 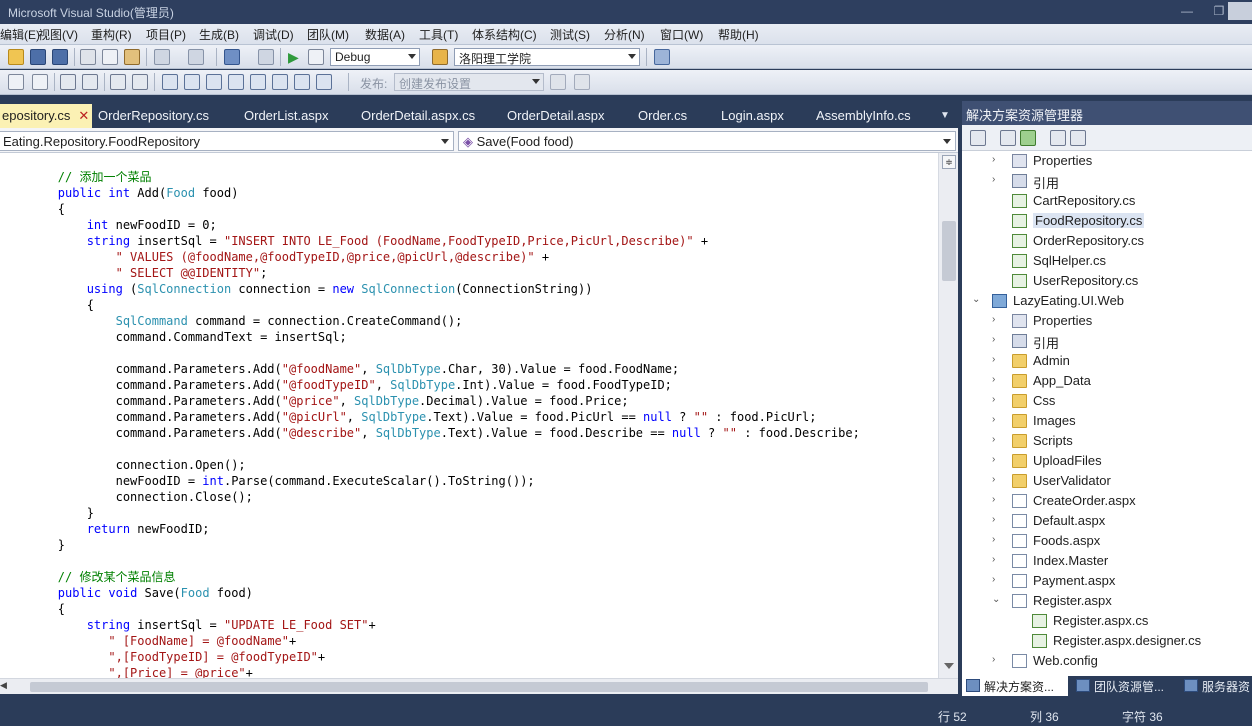 I want to click on menu-architecture: 体系结构(C), so click(x=504, y=34).